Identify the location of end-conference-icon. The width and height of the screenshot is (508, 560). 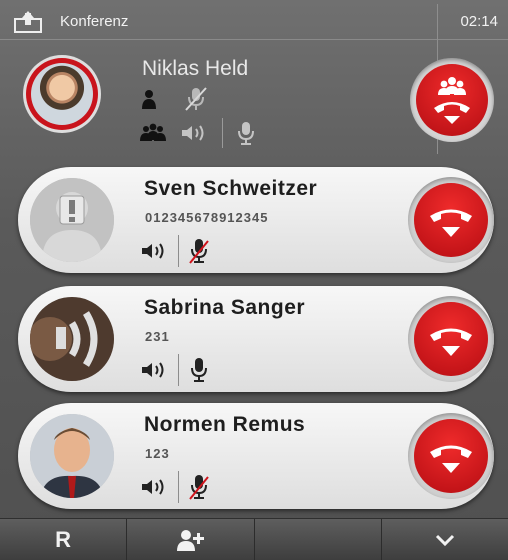
(452, 100).